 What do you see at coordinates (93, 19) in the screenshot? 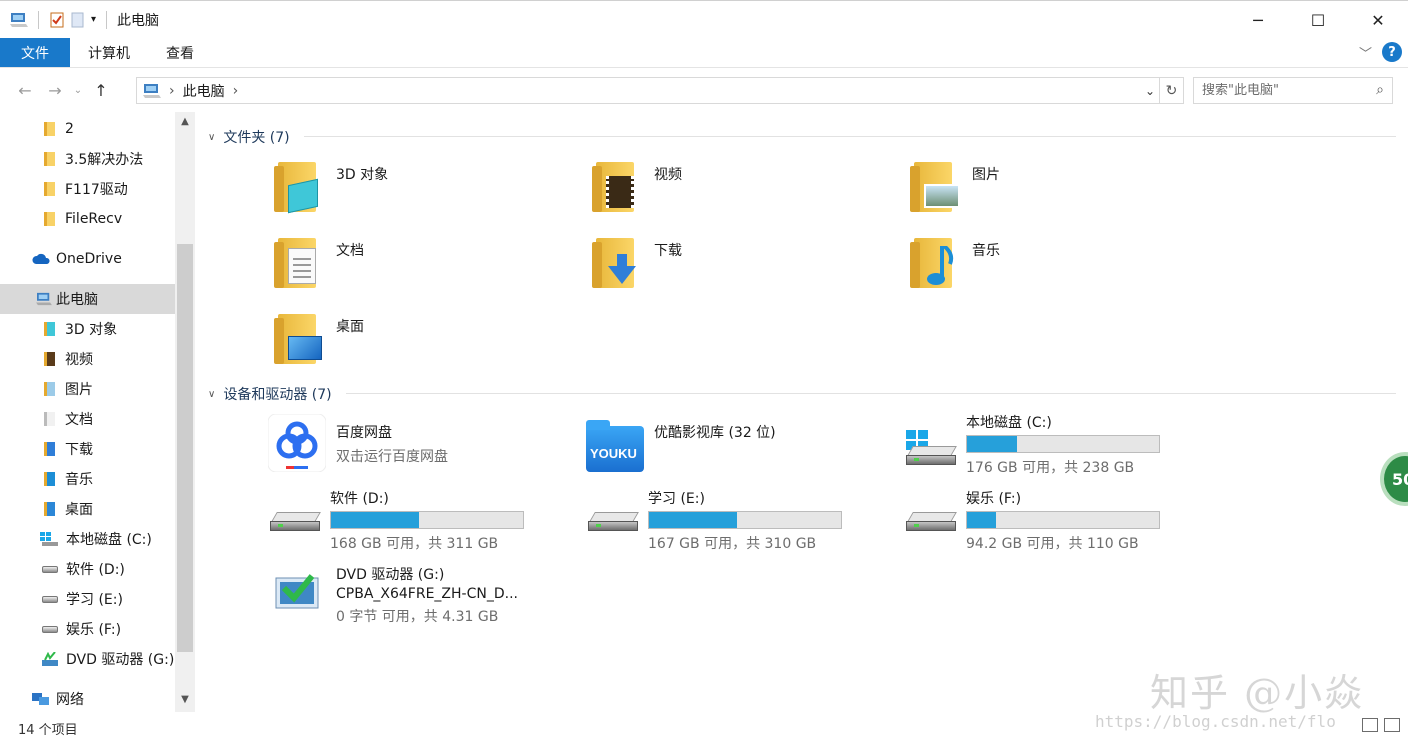
I see `customize-qa-icon: ▾` at bounding box center [93, 19].